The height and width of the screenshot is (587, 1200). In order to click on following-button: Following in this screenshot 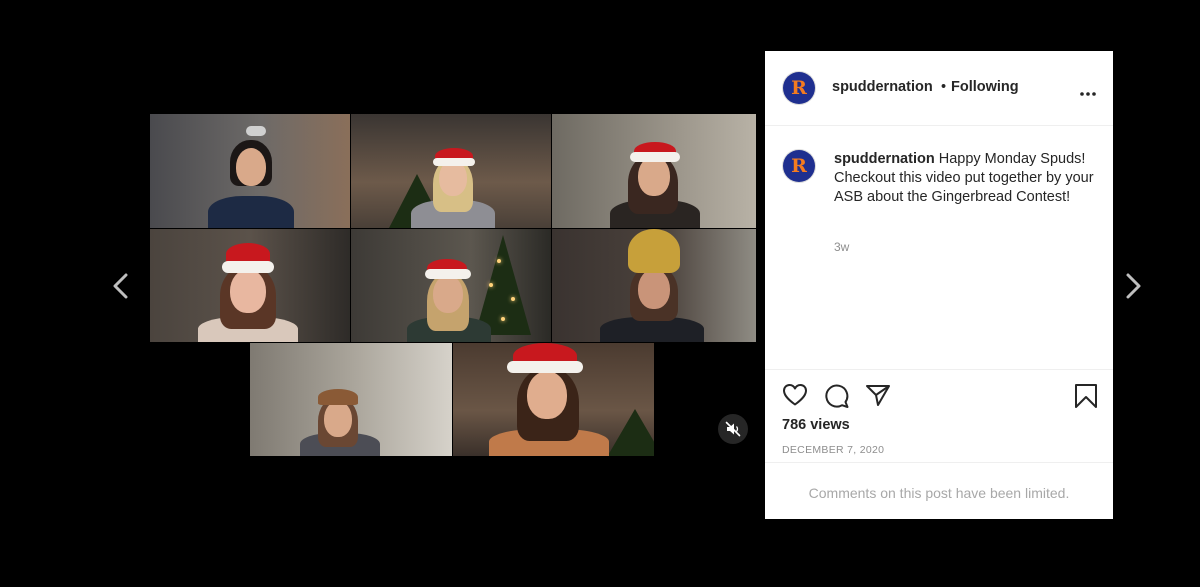, I will do `click(985, 87)`.